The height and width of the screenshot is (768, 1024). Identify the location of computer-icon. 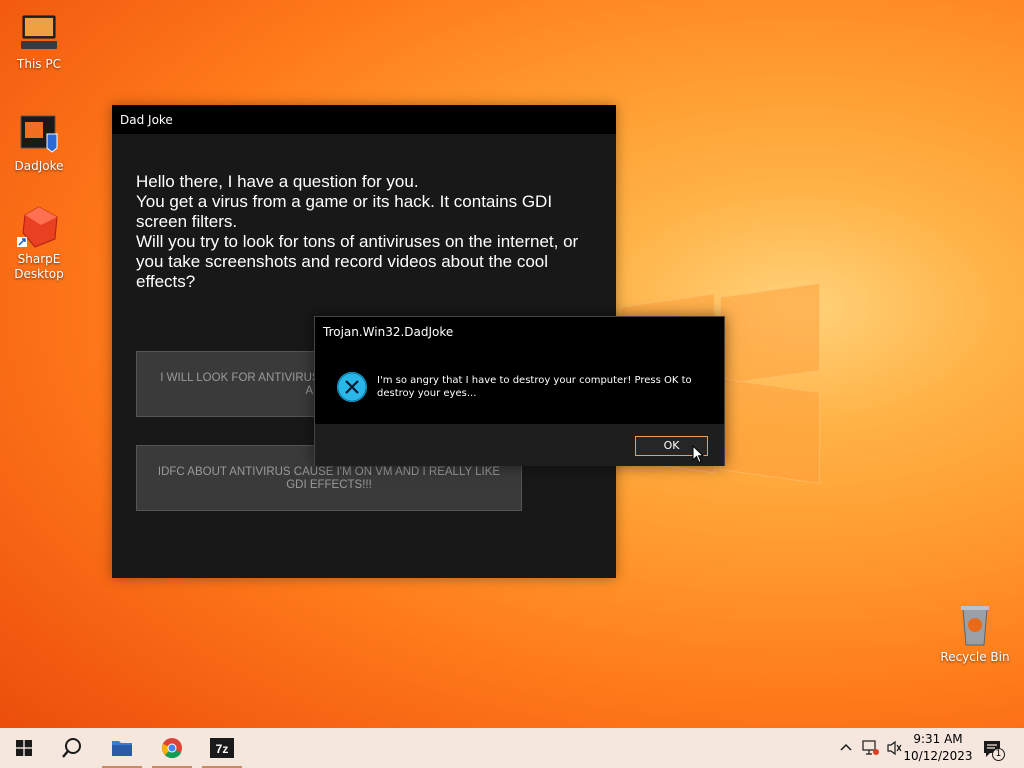
(39, 32).